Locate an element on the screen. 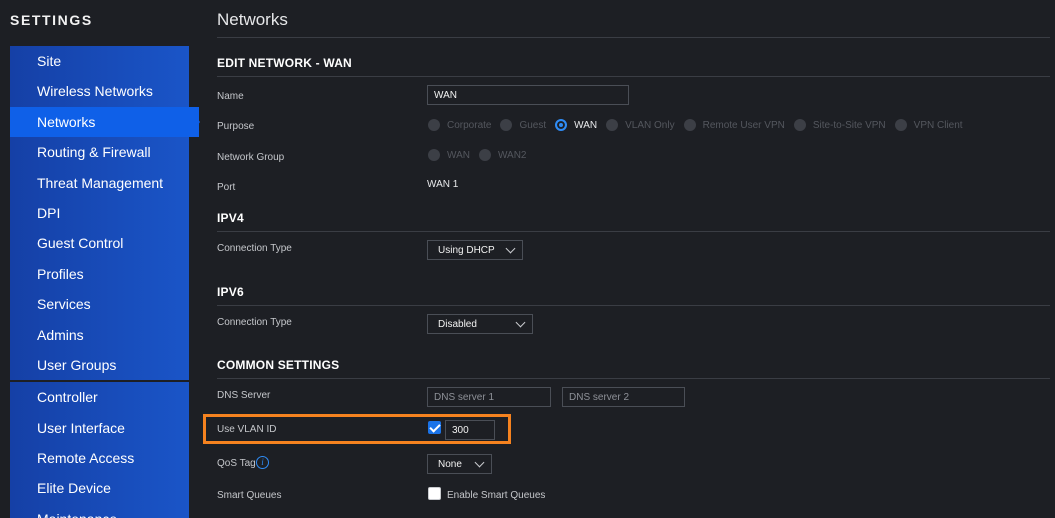  smart-queues-label: Smart Queues is located at coordinates (249, 495).